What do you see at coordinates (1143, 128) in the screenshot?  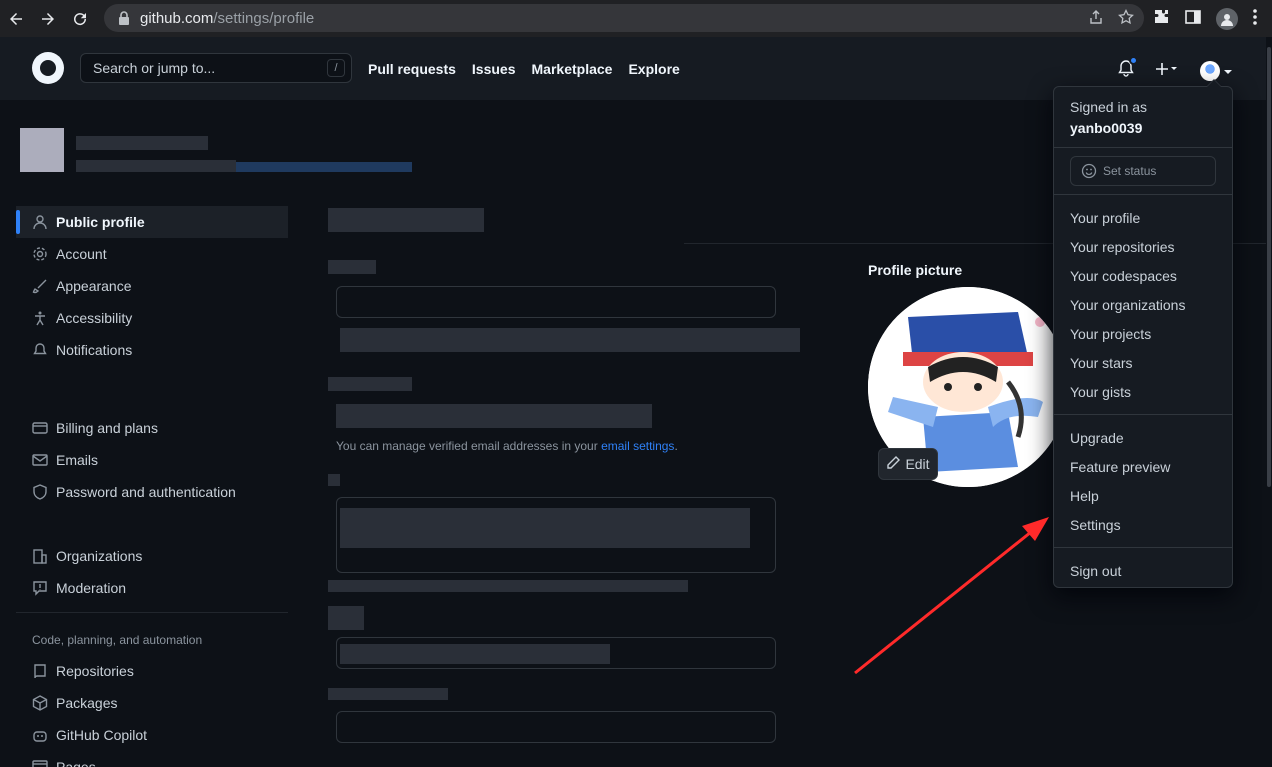 I see `signed-in-username: yanbo0039` at bounding box center [1143, 128].